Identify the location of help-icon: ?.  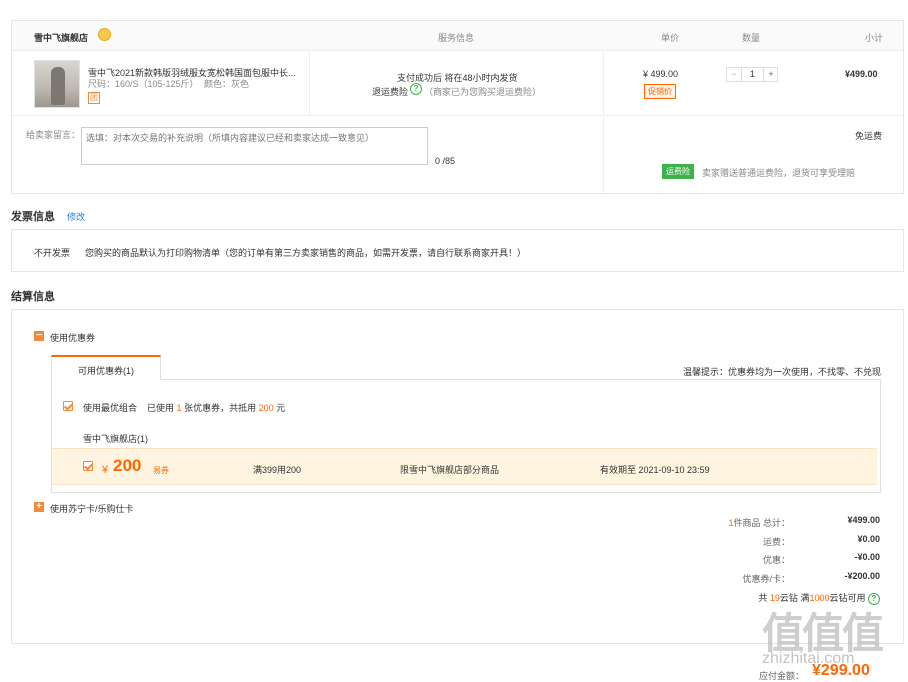
(416, 89).